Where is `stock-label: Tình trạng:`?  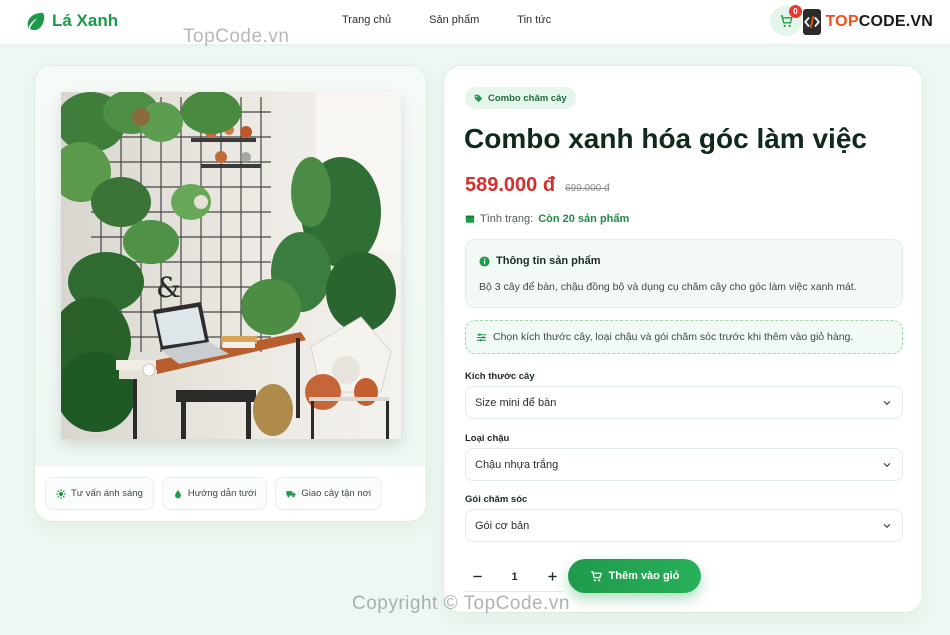 stock-label: Tình trạng: is located at coordinates (507, 219).